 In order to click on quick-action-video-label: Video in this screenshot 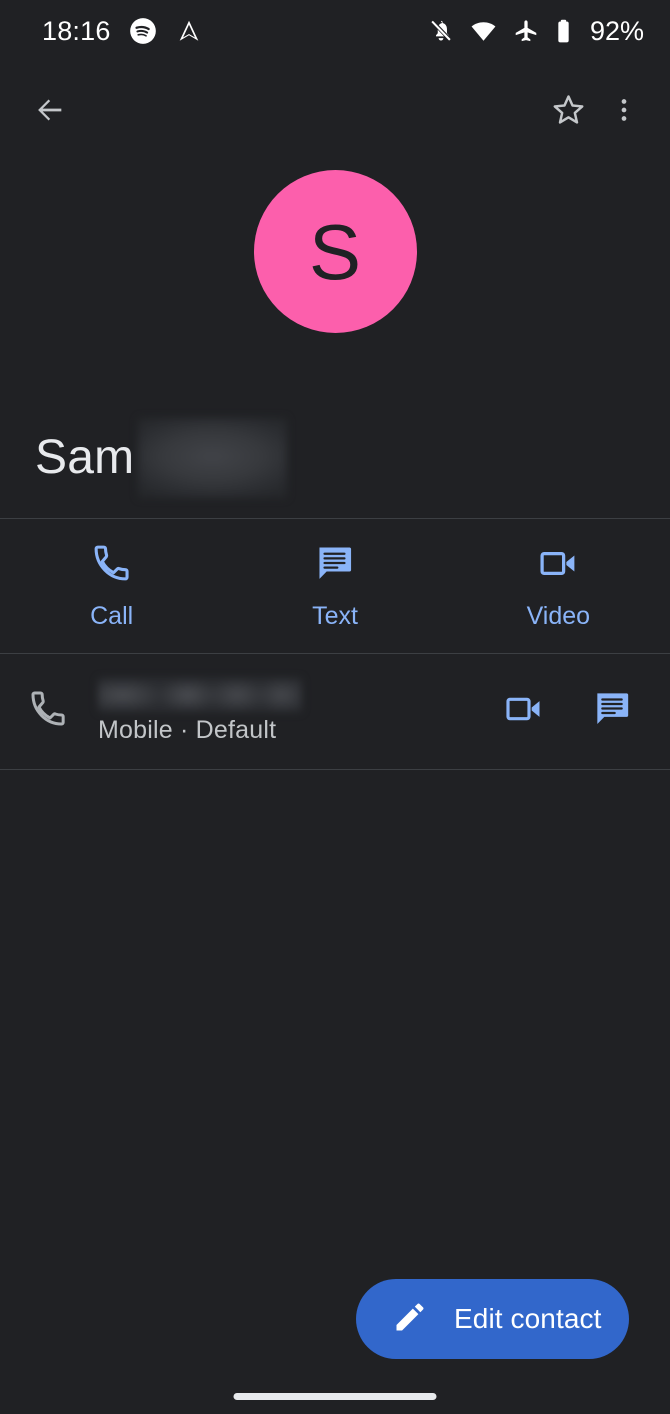, I will do `click(558, 616)`.